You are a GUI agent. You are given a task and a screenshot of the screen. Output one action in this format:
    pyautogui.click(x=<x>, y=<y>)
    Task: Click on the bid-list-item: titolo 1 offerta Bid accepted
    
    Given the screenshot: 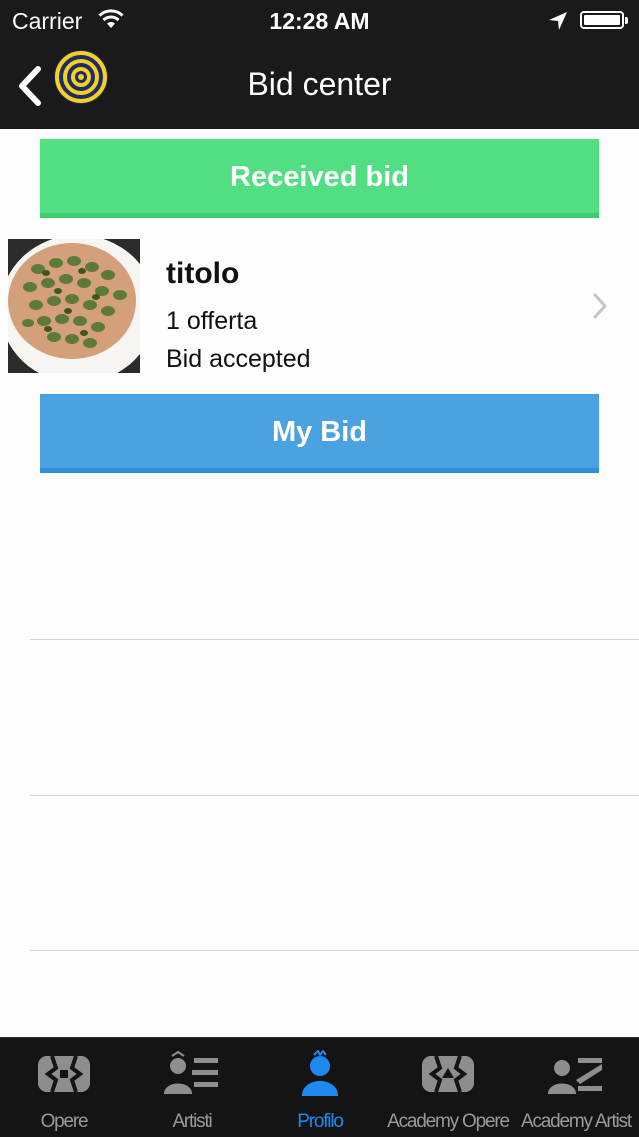 What is the action you would take?
    pyautogui.click(x=319, y=306)
    